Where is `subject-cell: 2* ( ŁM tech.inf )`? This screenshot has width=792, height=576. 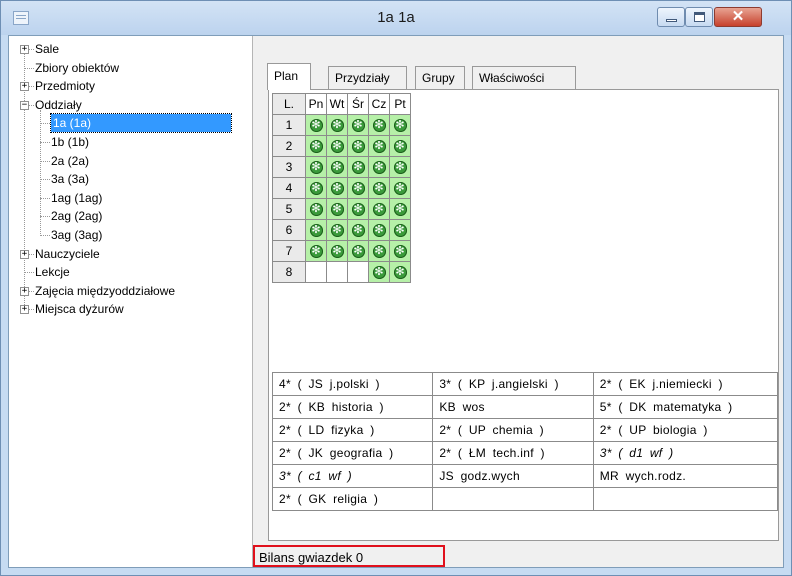 subject-cell: 2* ( ŁM tech.inf ) is located at coordinates (513, 453).